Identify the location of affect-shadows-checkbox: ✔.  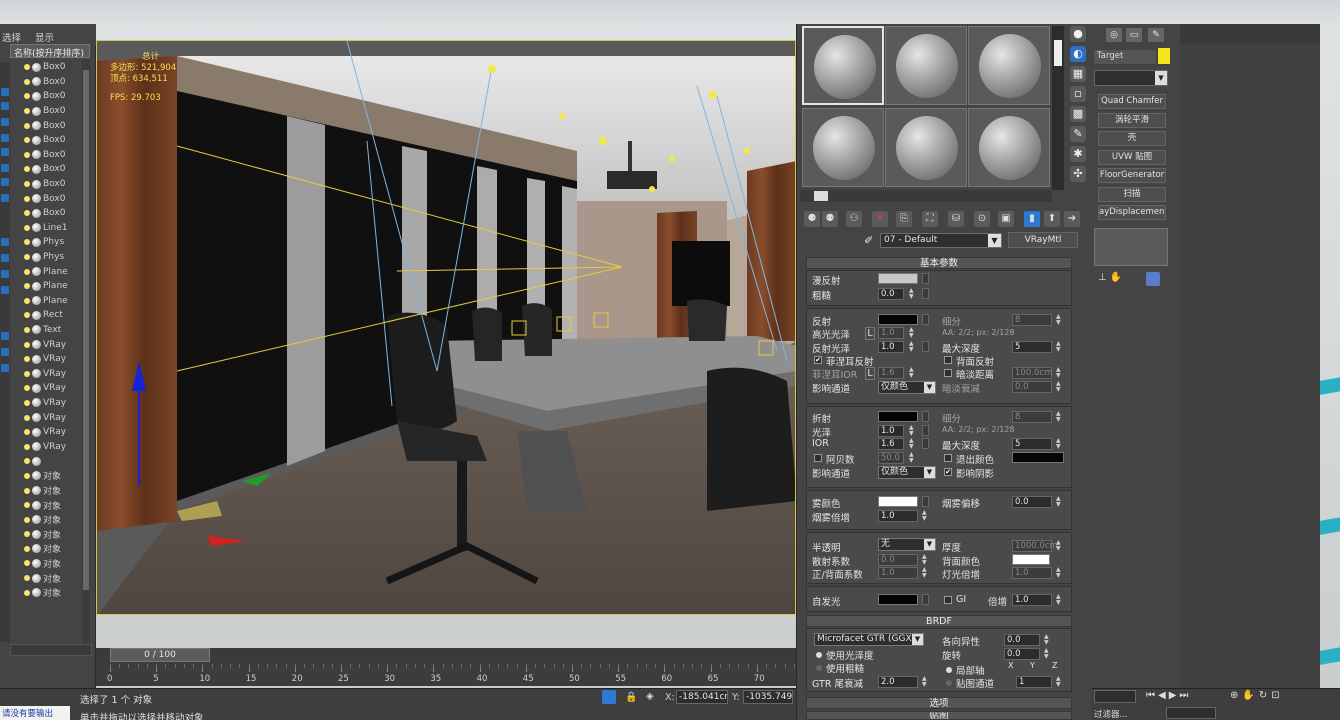
(948, 472).